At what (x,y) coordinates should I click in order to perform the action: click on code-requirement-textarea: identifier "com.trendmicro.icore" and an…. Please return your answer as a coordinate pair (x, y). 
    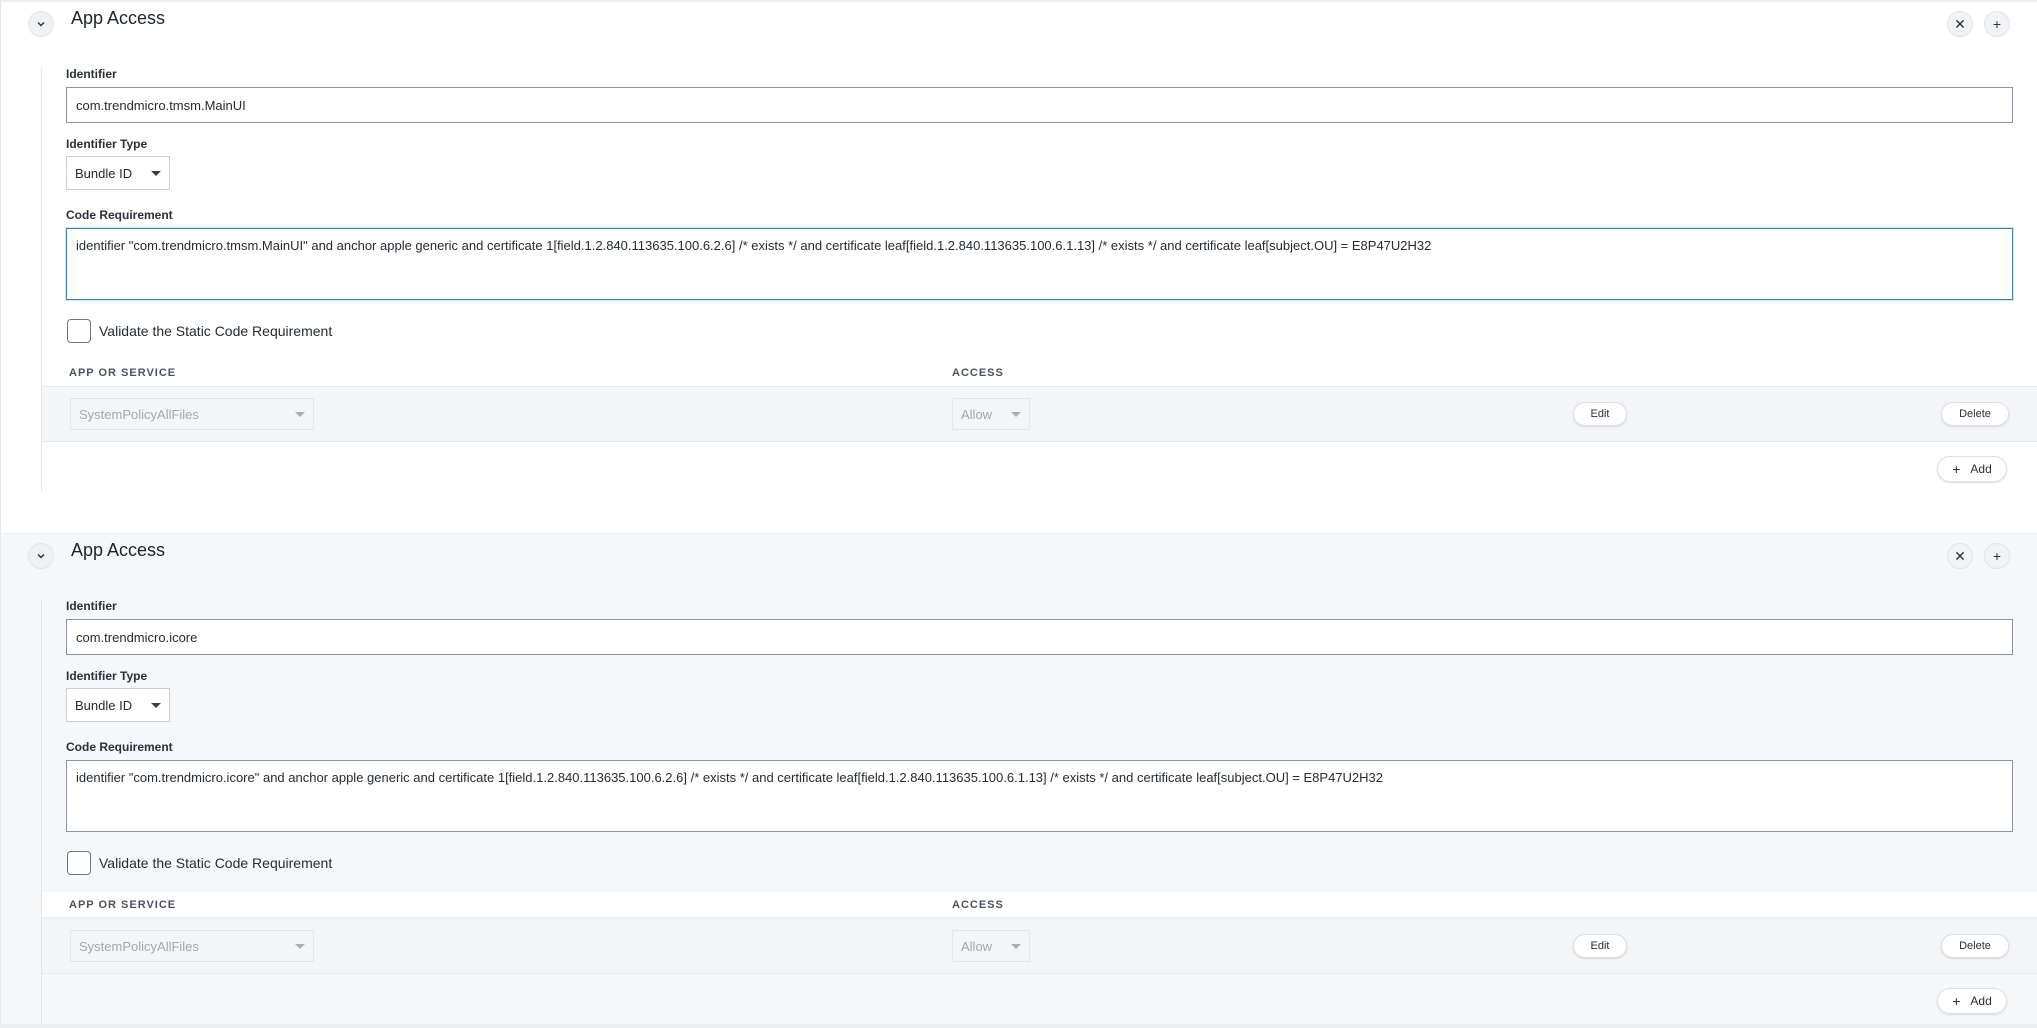
    Looking at the image, I should click on (1039, 796).